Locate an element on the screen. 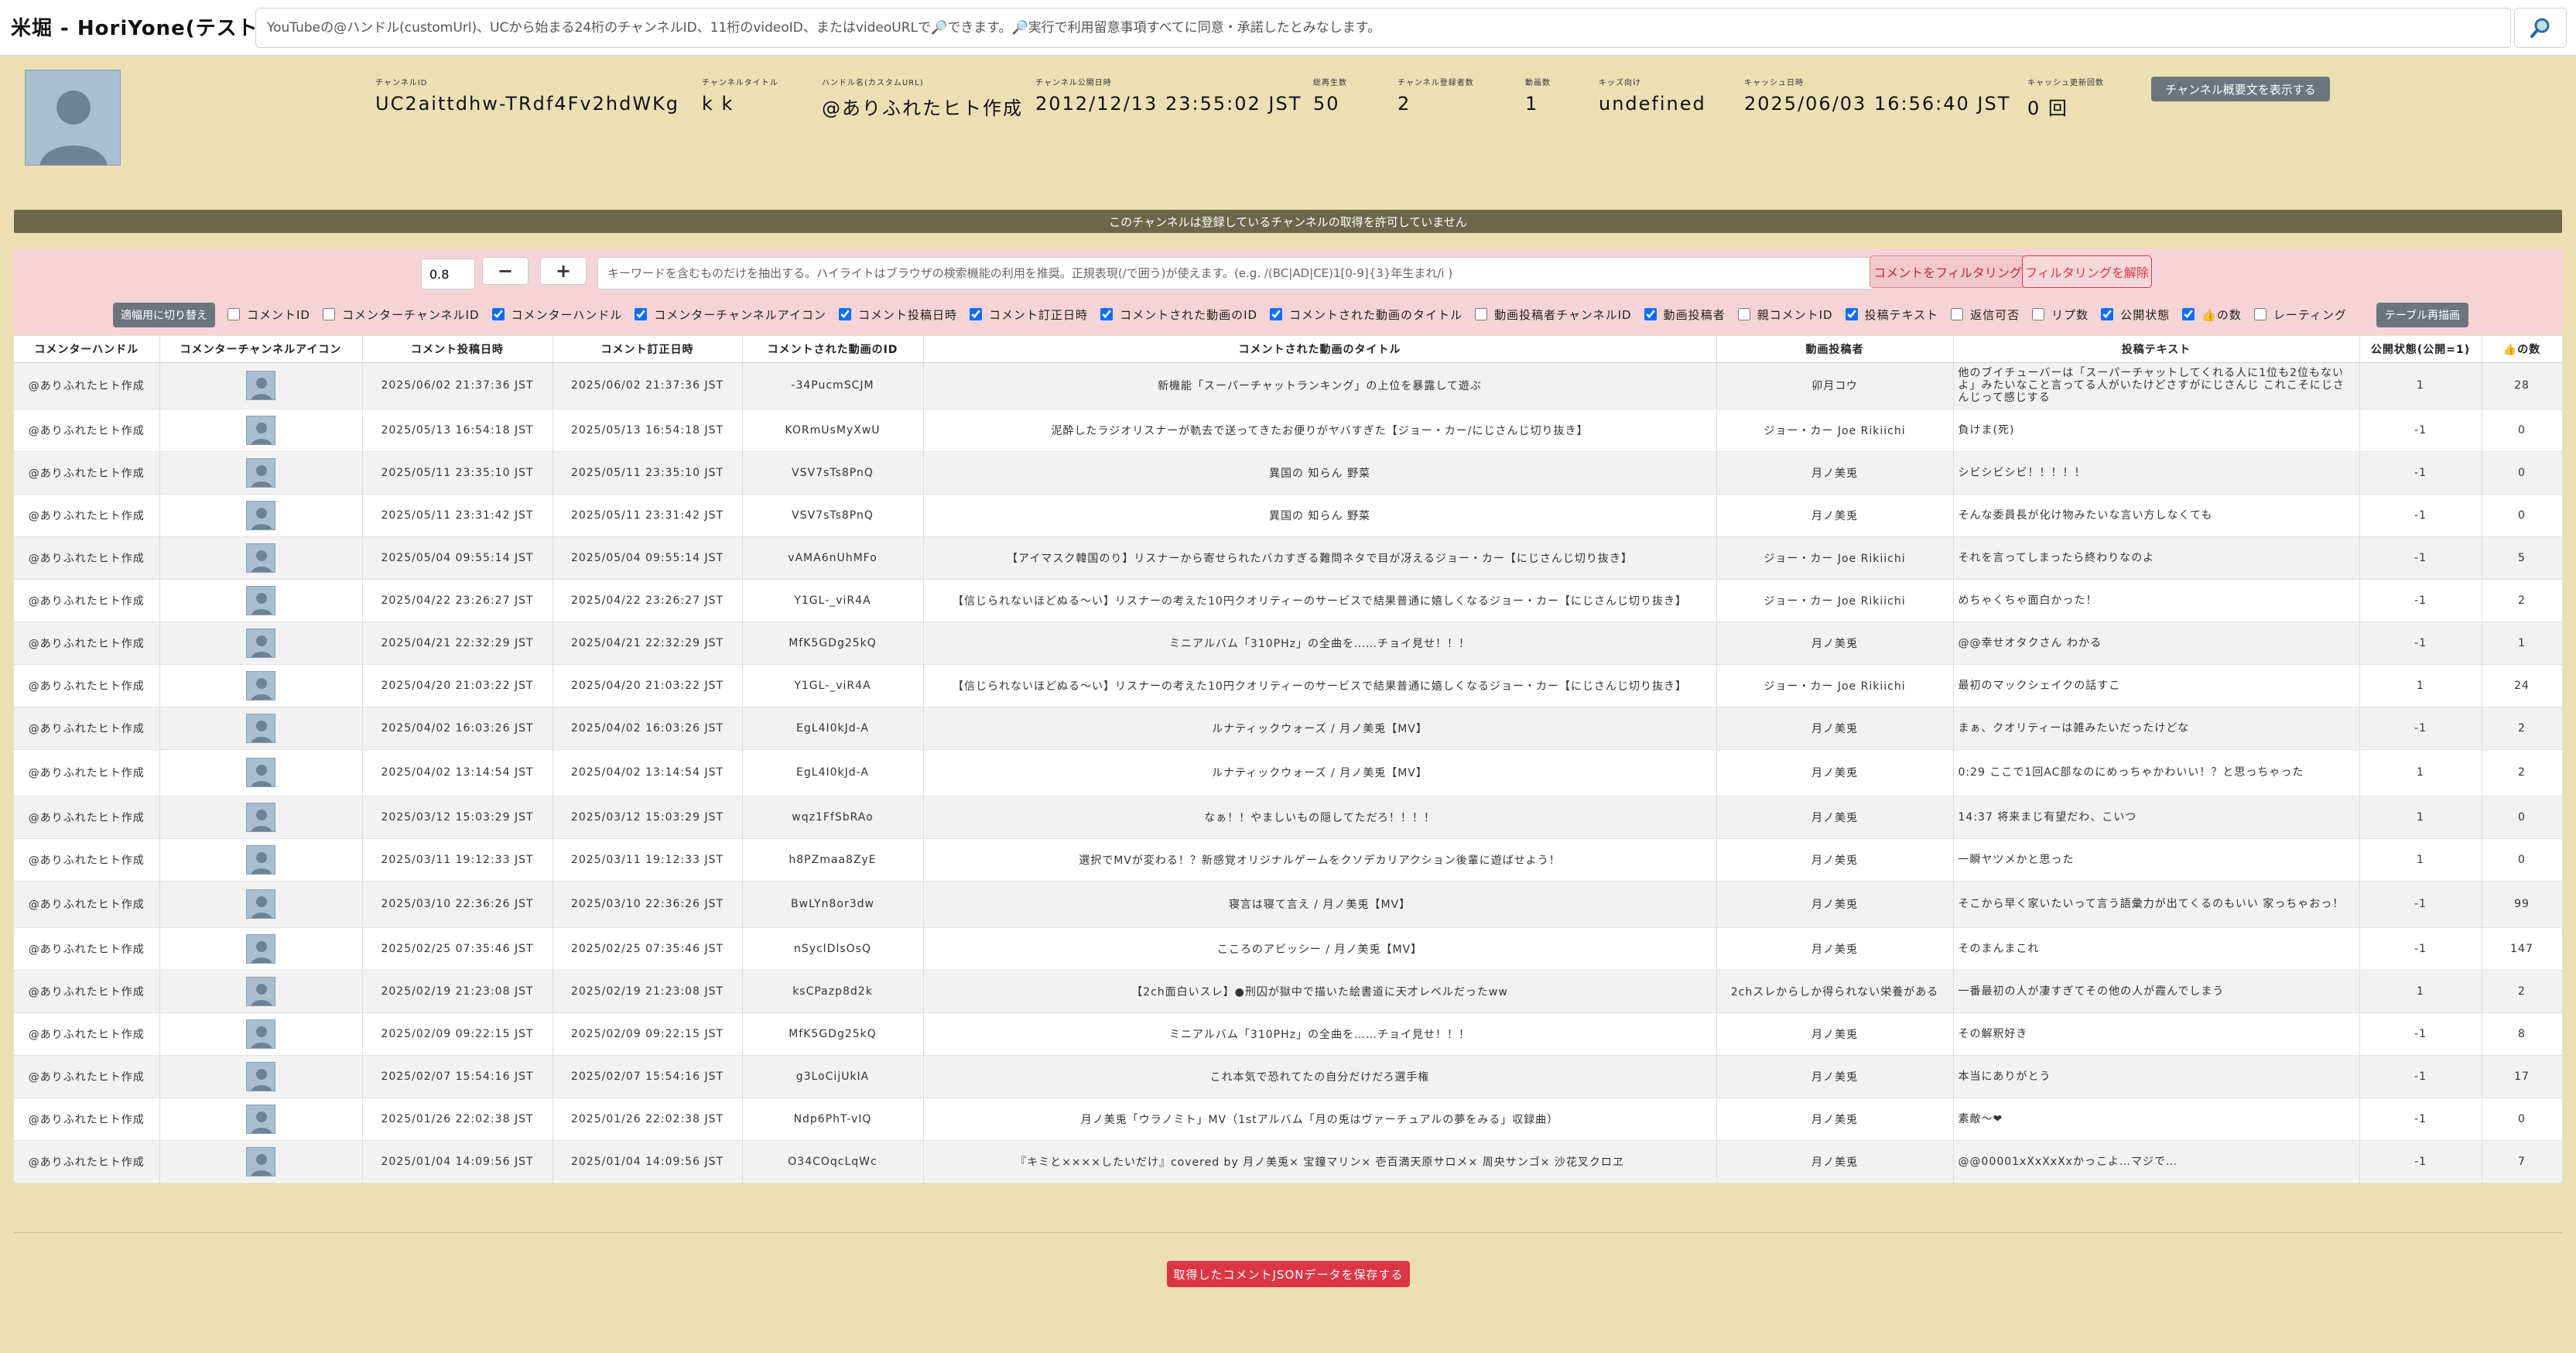  fit-width-toggle-button: 適幅用に切り替え is located at coordinates (164, 315).